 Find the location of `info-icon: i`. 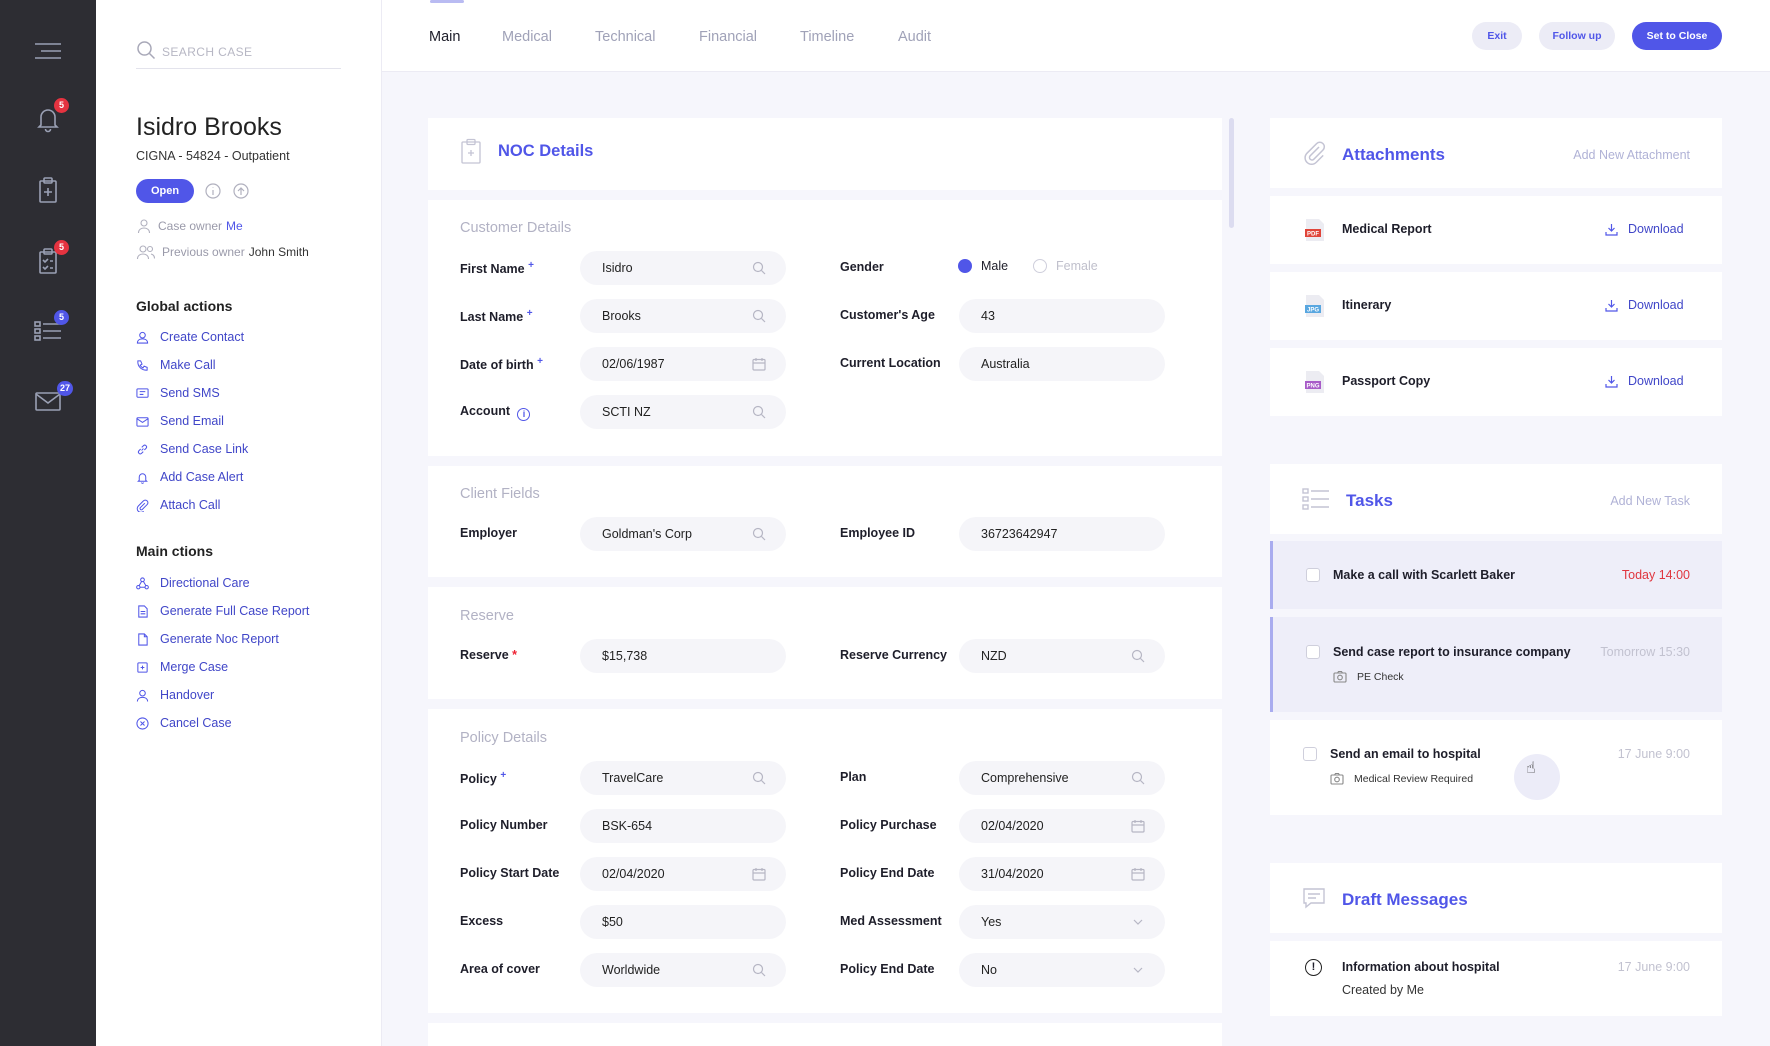

info-icon: i is located at coordinates (524, 414).